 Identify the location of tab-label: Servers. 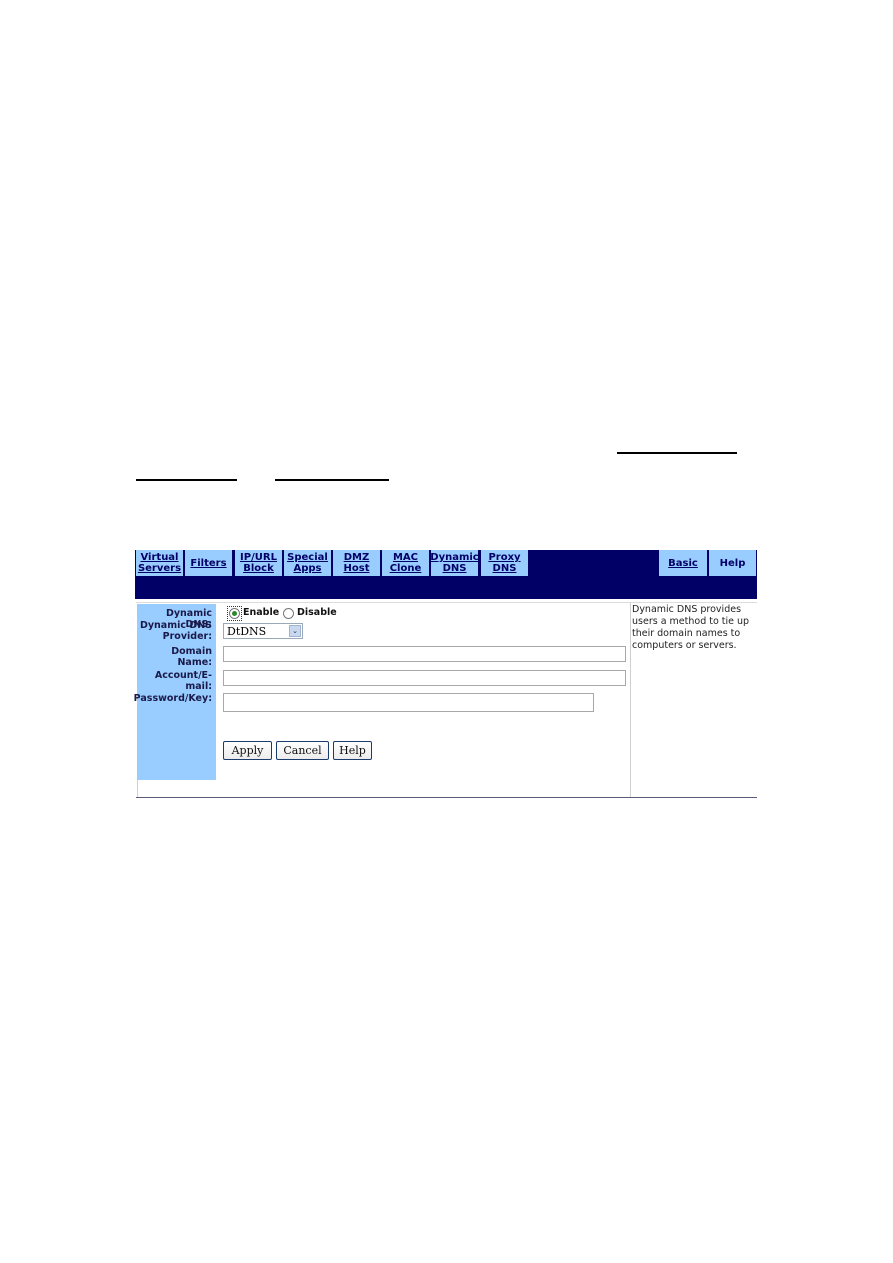
(159, 568).